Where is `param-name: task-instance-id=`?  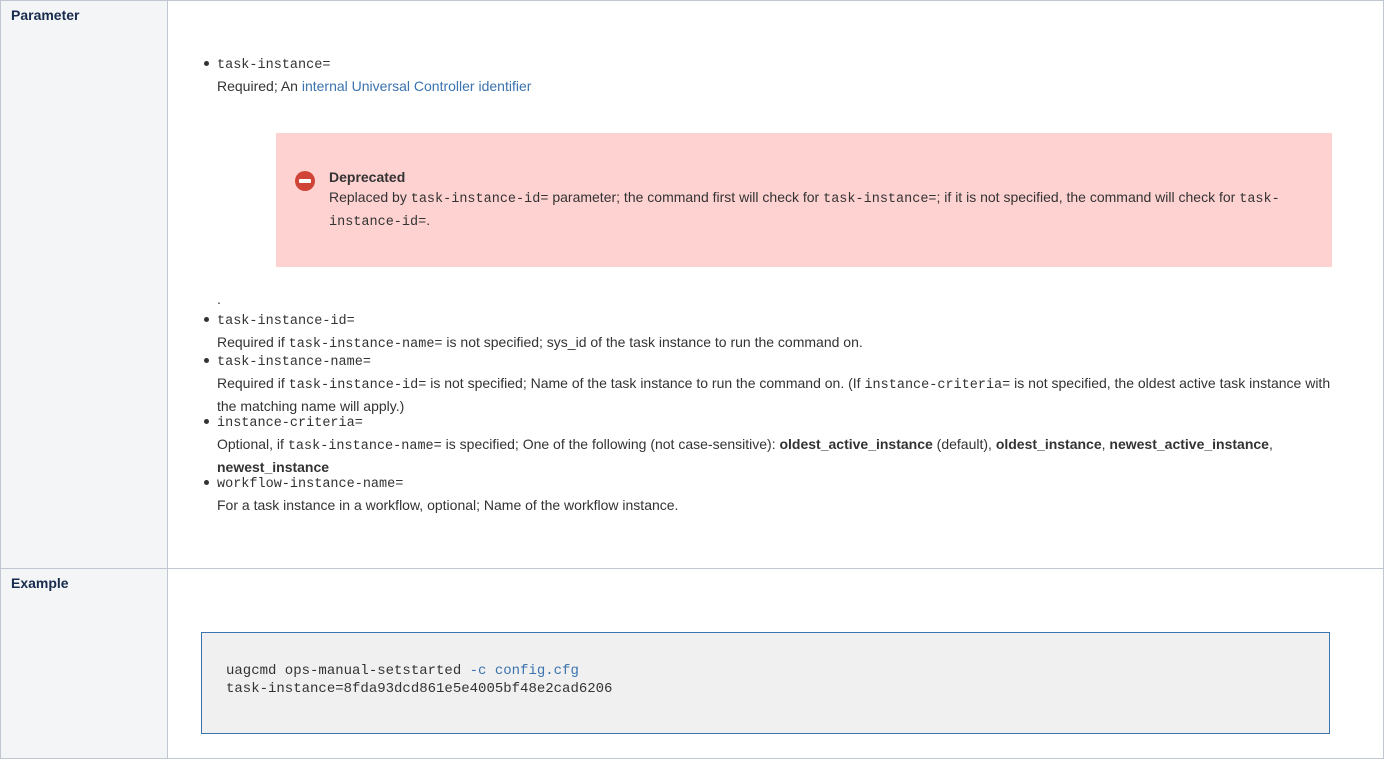 param-name: task-instance-id= is located at coordinates (286, 321).